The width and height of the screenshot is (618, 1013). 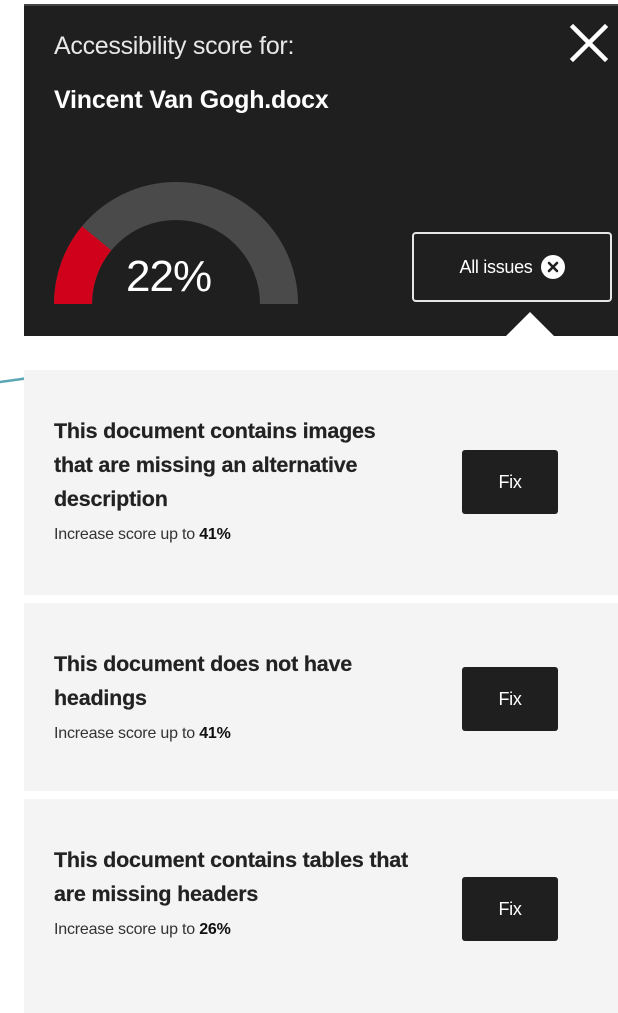 What do you see at coordinates (83, 265) in the screenshot?
I see `gauge-fill` at bounding box center [83, 265].